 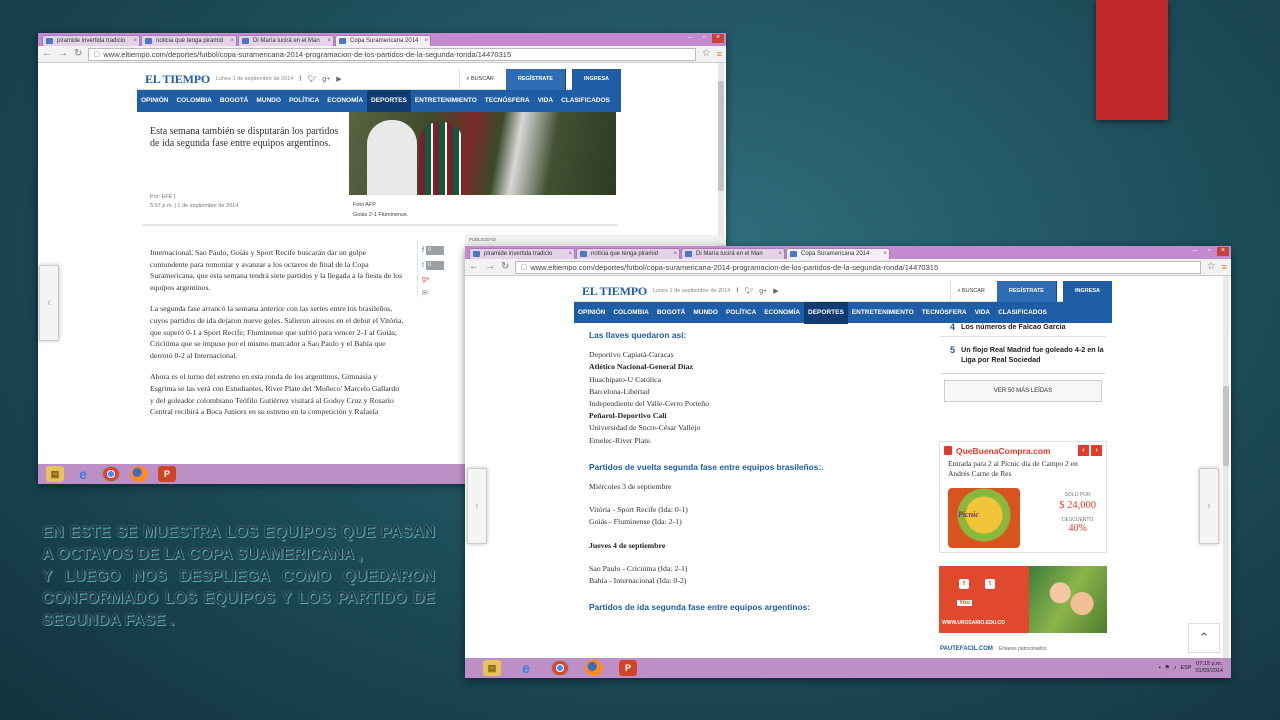 I want to click on powerpoint-icon: P, so click(x=167, y=474).